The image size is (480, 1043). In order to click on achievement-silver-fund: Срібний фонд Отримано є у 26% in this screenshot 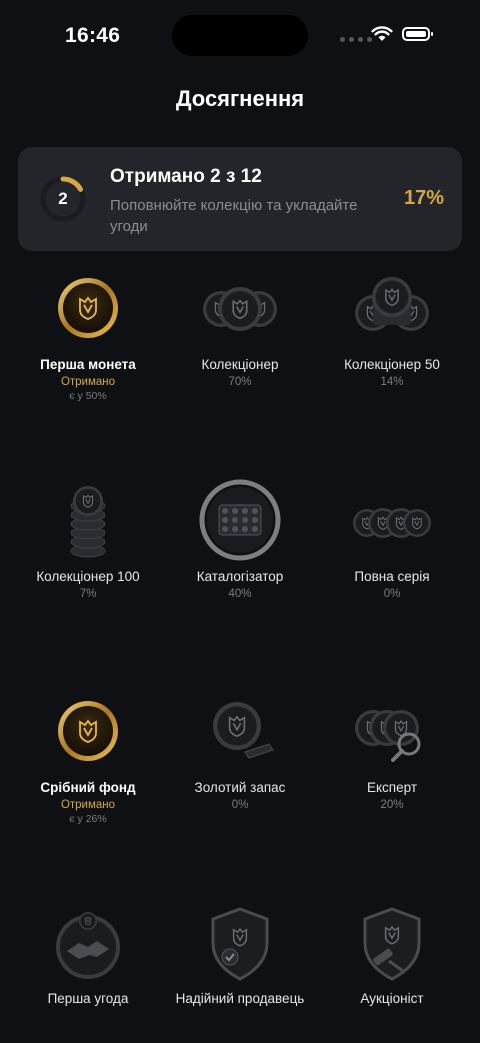, I will do `click(88, 756)`.